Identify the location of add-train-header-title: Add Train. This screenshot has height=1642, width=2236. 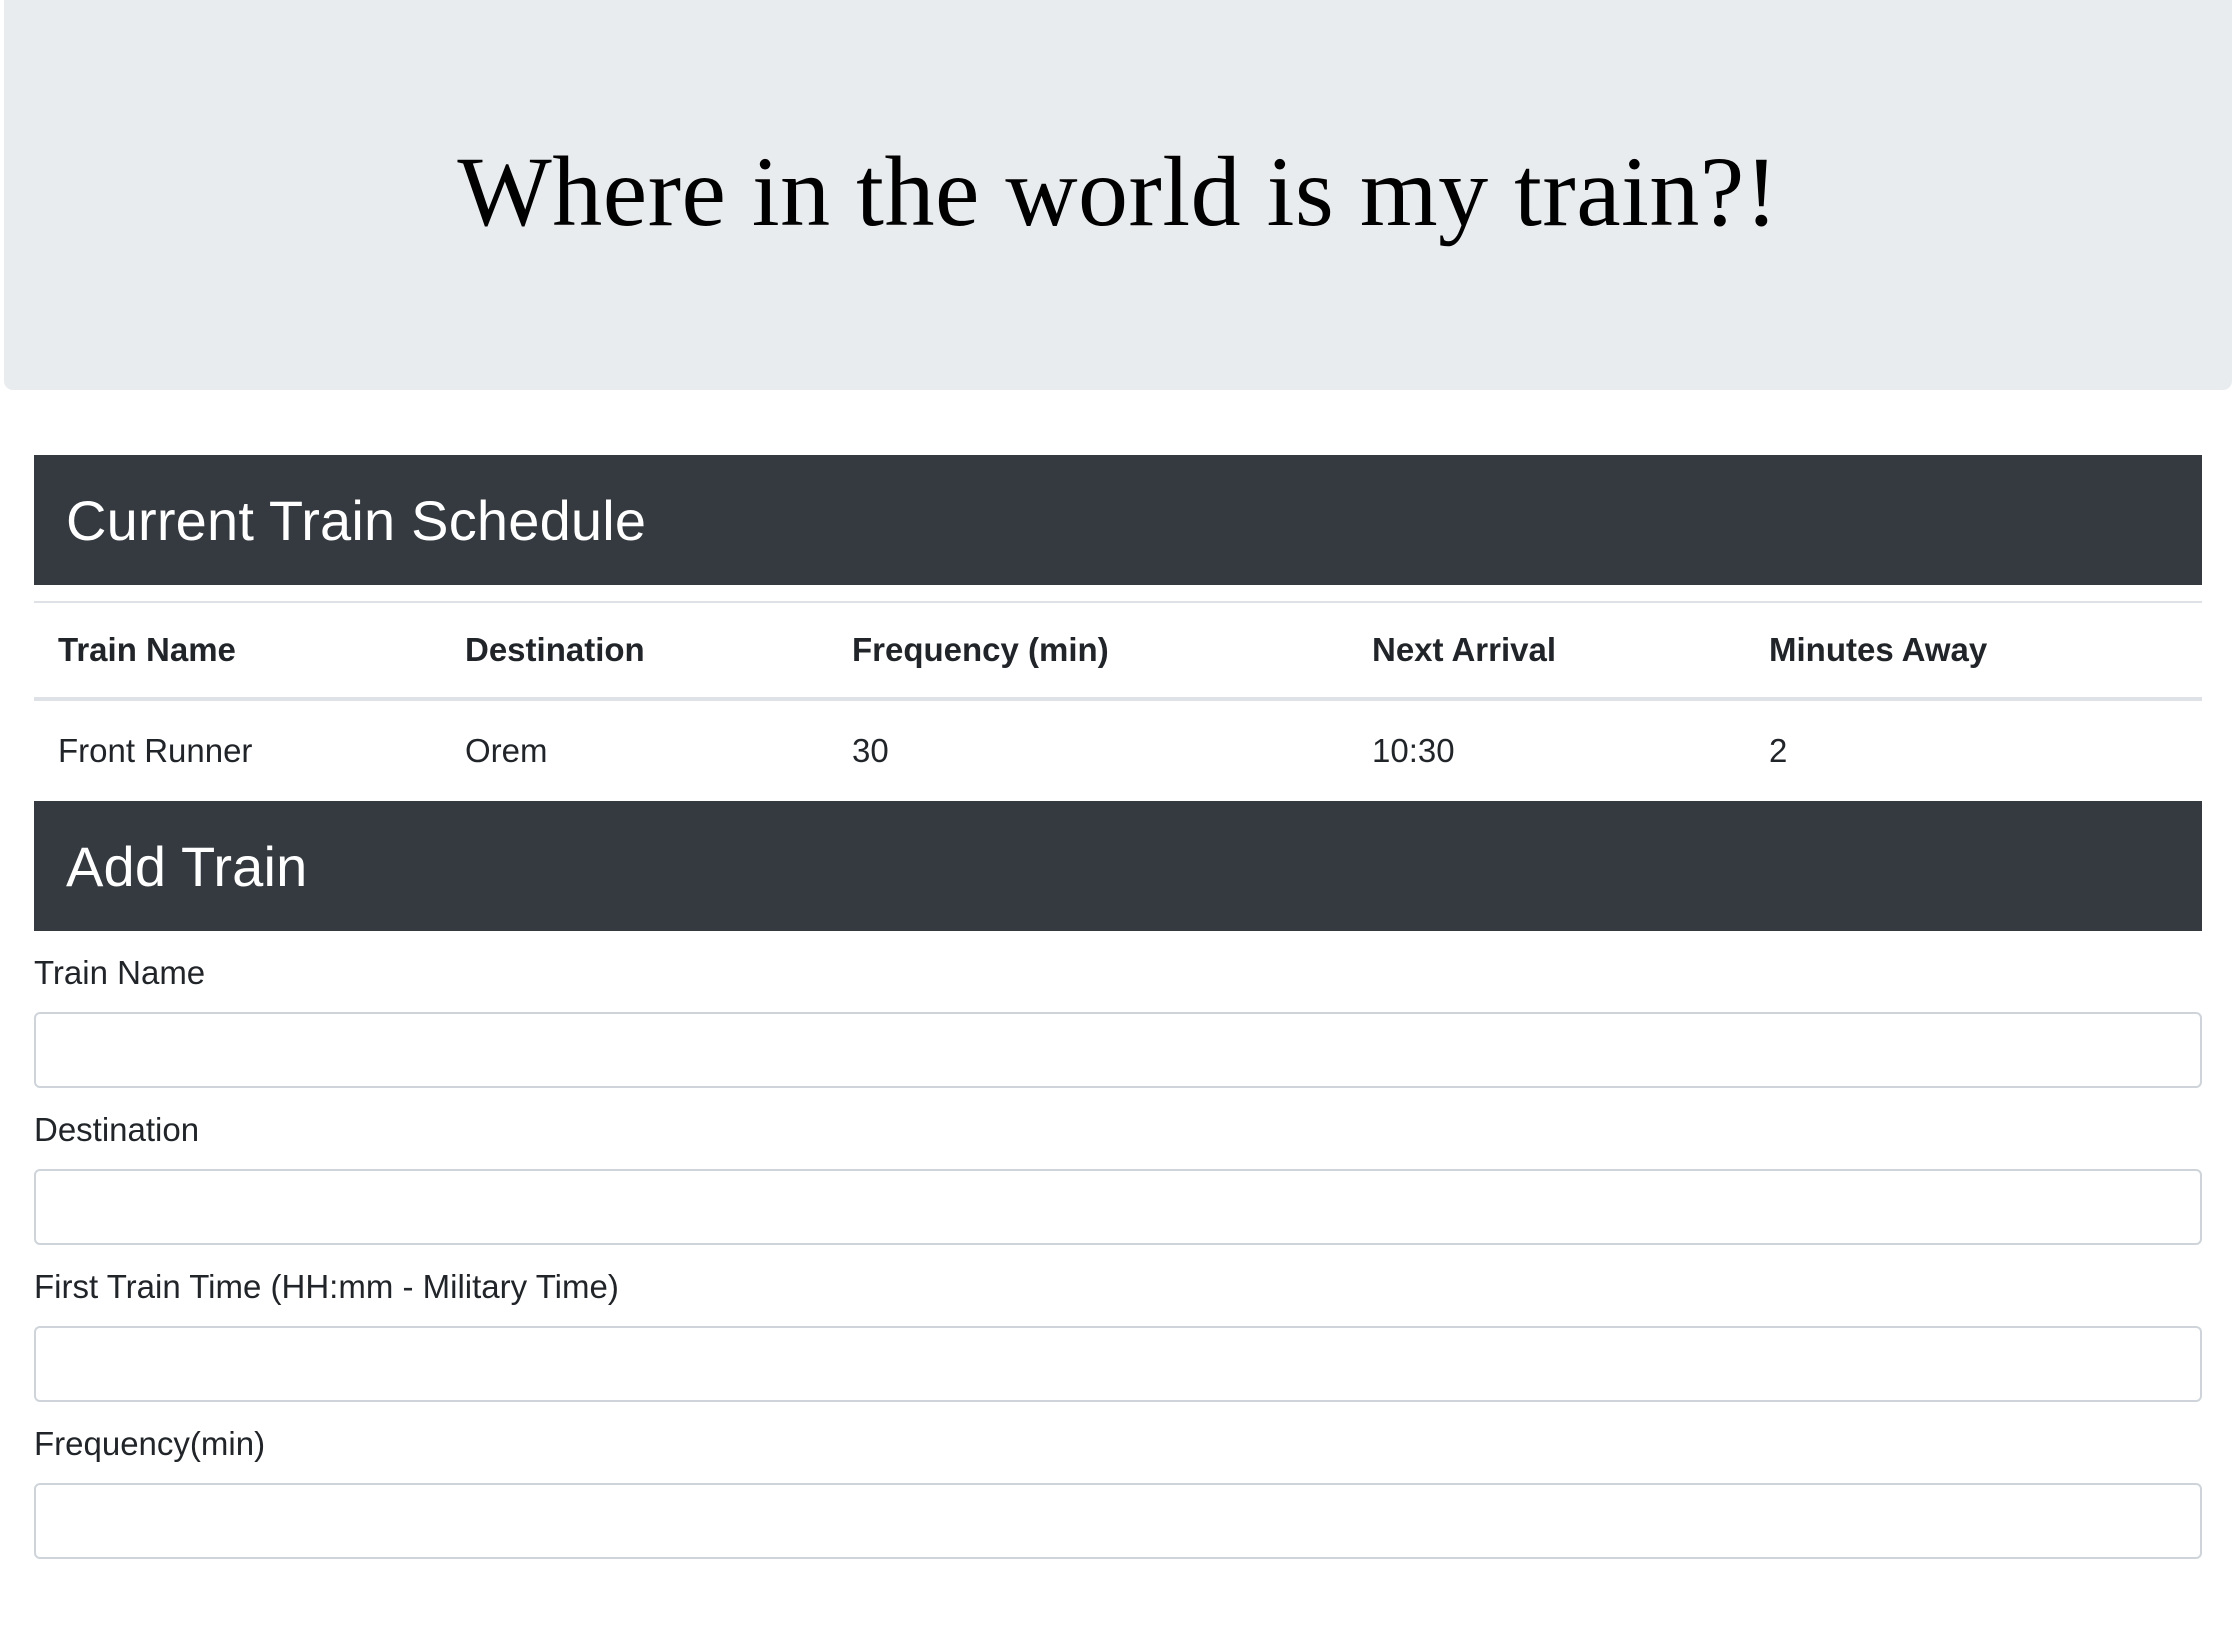
(187, 866).